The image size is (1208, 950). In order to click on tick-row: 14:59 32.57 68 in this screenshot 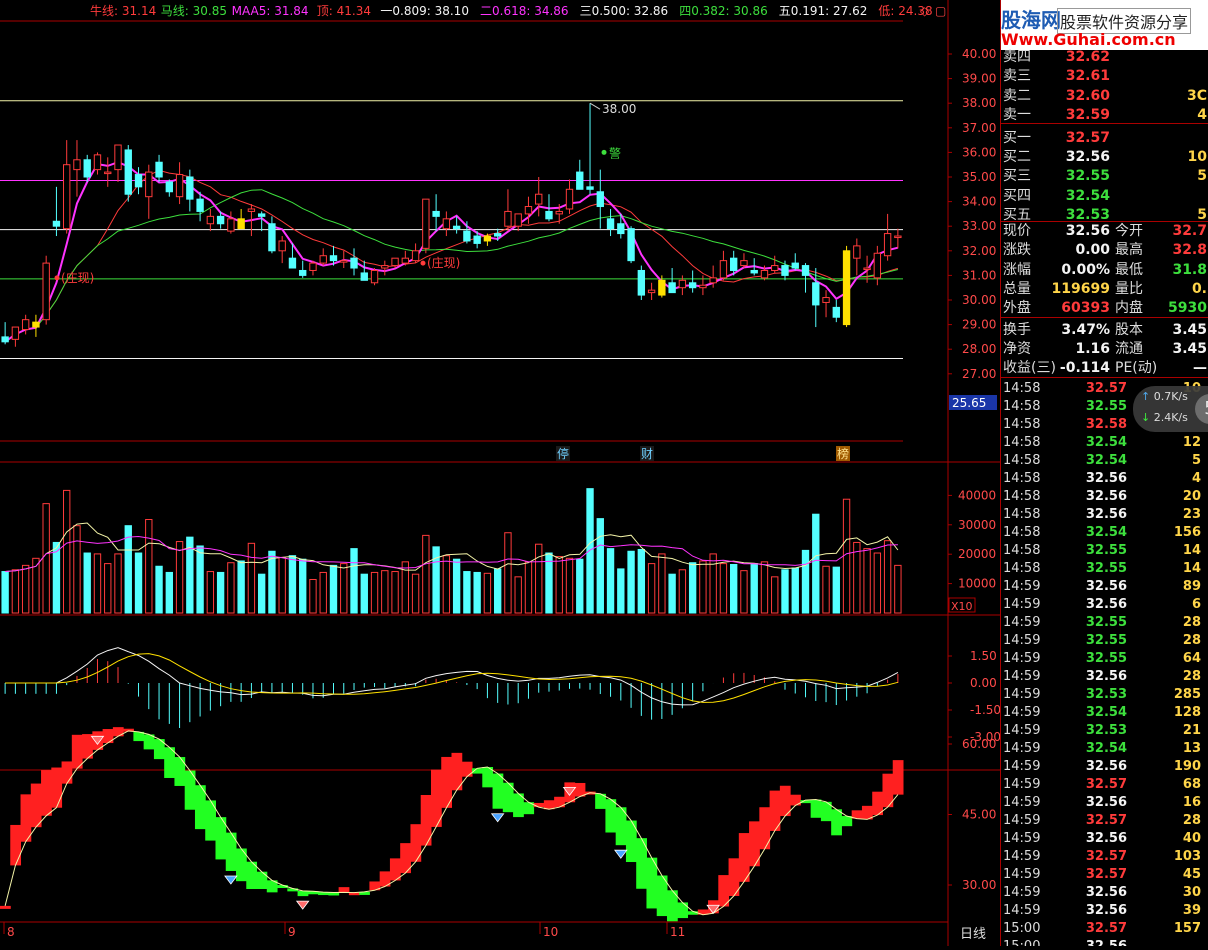, I will do `click(1104, 785)`.